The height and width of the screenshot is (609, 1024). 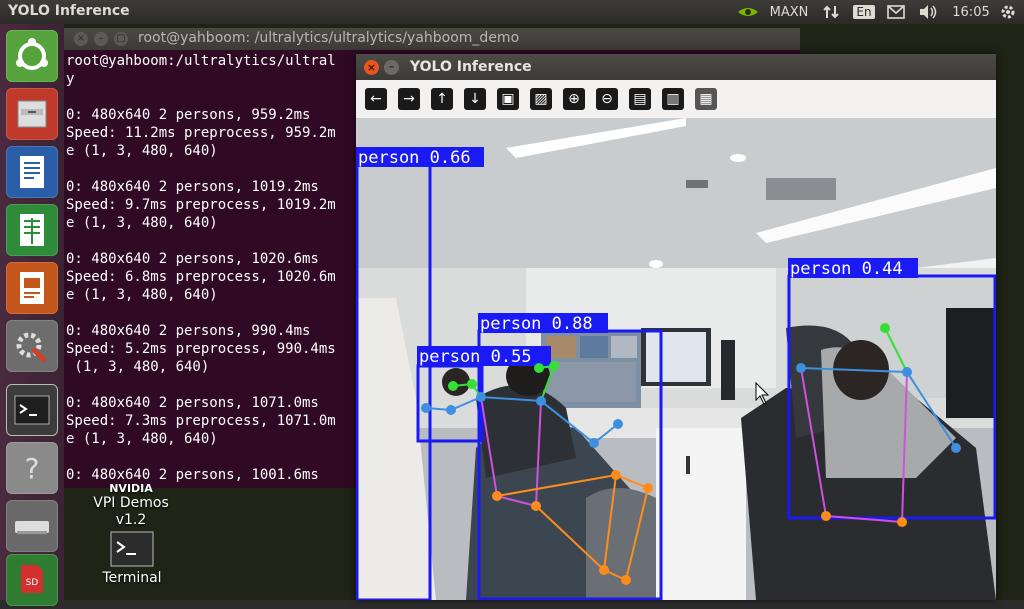 I want to click on keyboard-layout: En, so click(x=864, y=12).